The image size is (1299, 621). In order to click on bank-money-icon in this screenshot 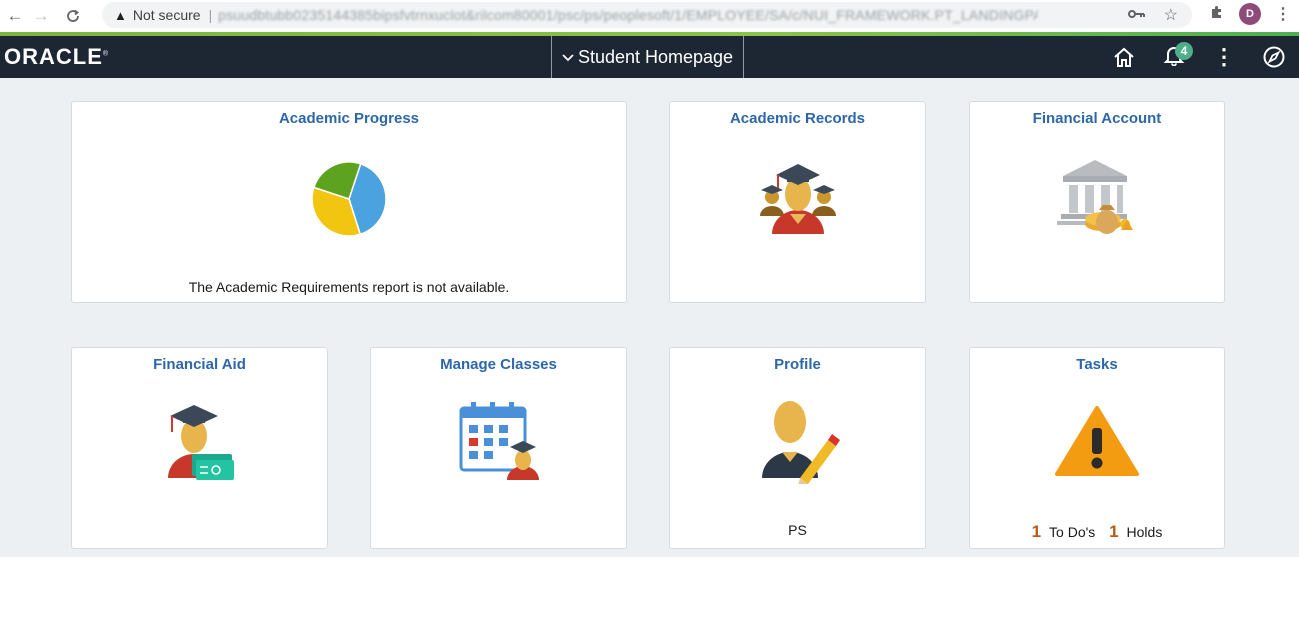, I will do `click(1095, 197)`.